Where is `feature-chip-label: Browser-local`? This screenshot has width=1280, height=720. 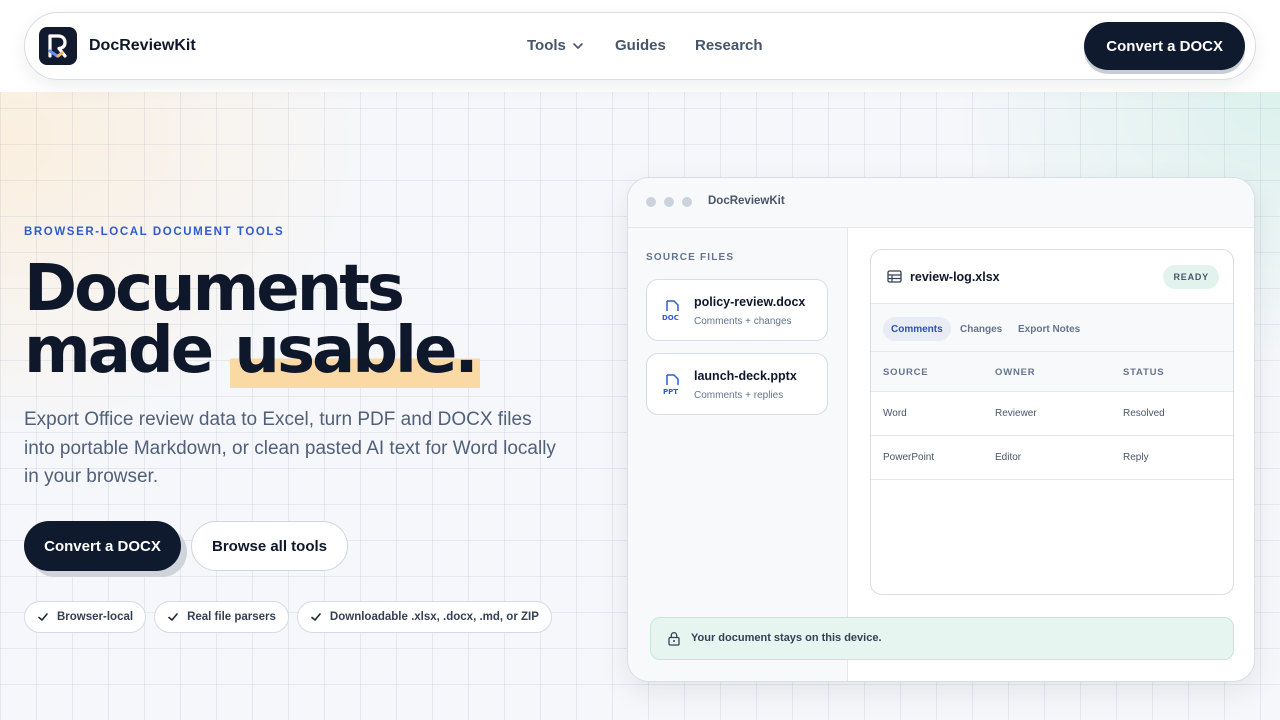
feature-chip-label: Browser-local is located at coordinates (95, 617).